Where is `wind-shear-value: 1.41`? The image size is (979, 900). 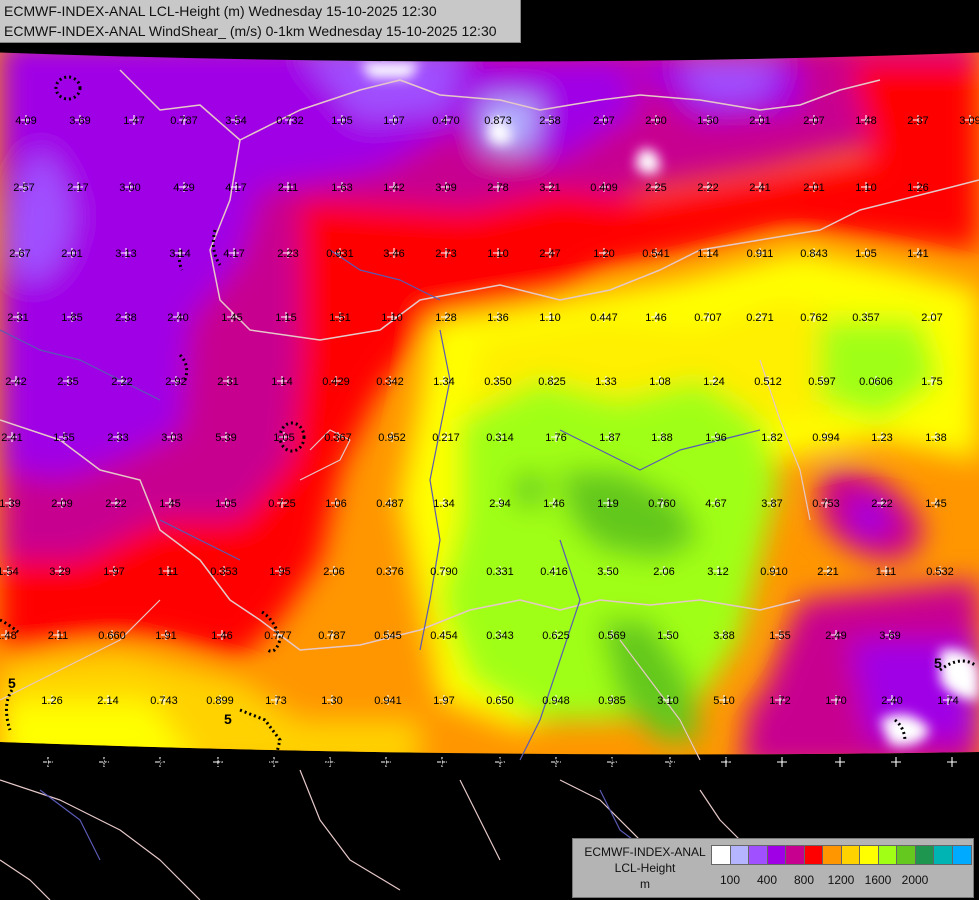 wind-shear-value: 1.41 is located at coordinates (917, 254).